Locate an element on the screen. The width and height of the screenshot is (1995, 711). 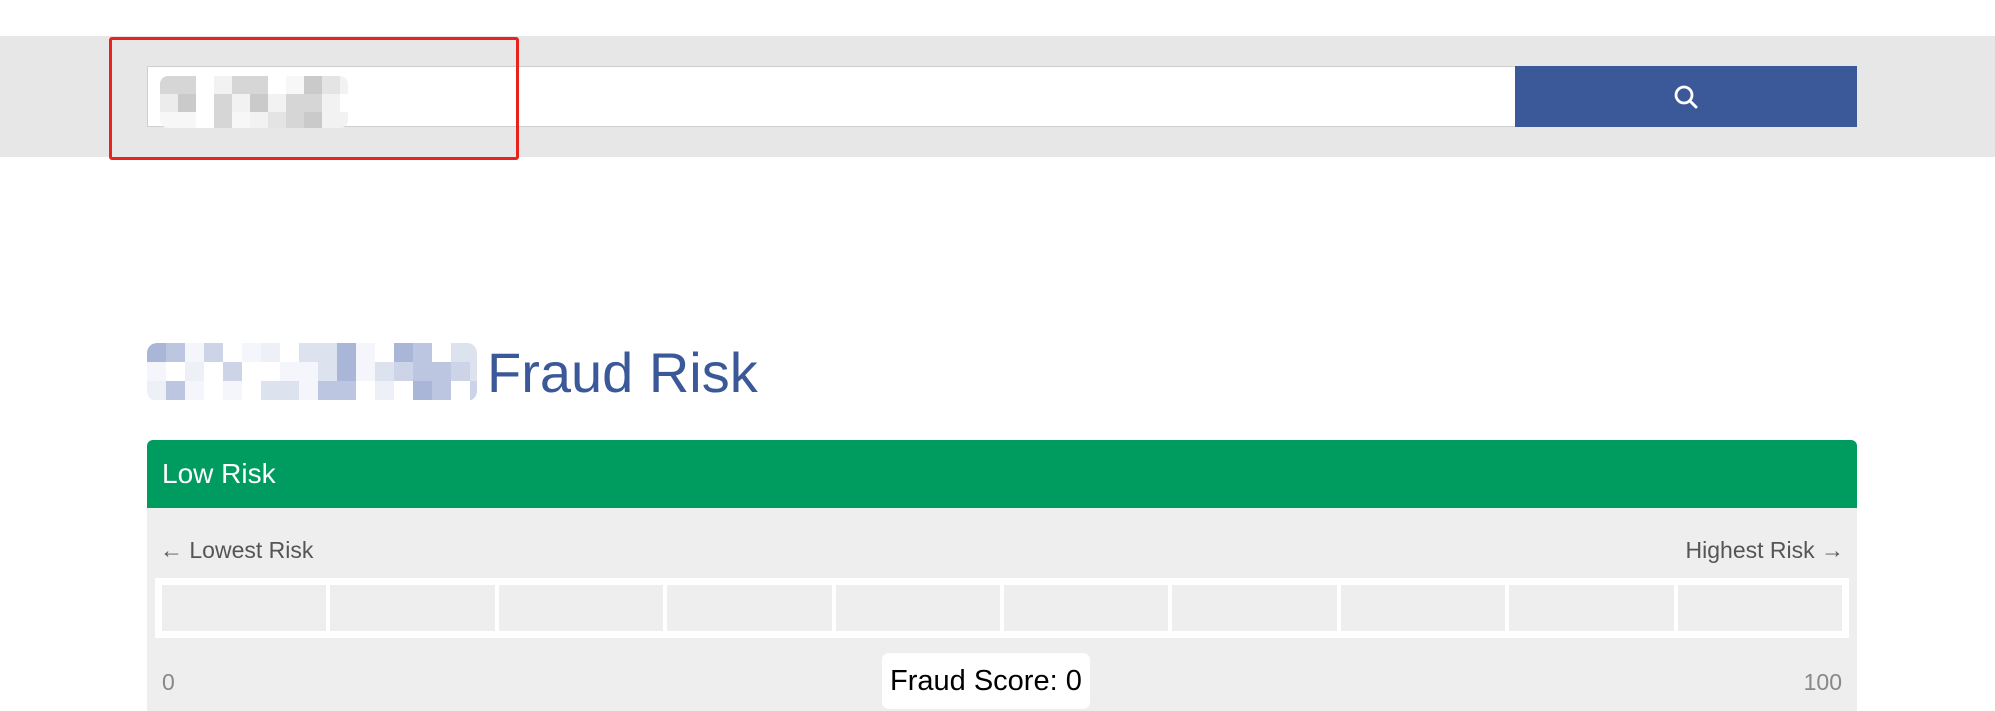
search-button is located at coordinates (1686, 96).